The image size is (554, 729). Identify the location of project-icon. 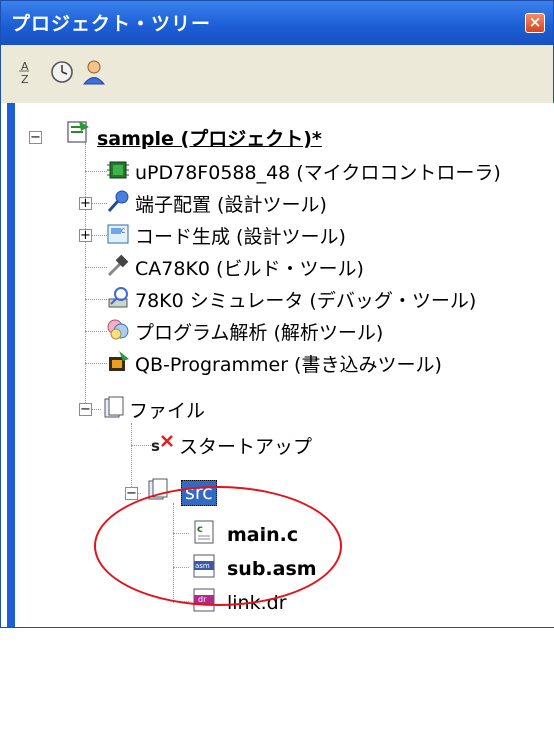
(78, 132).